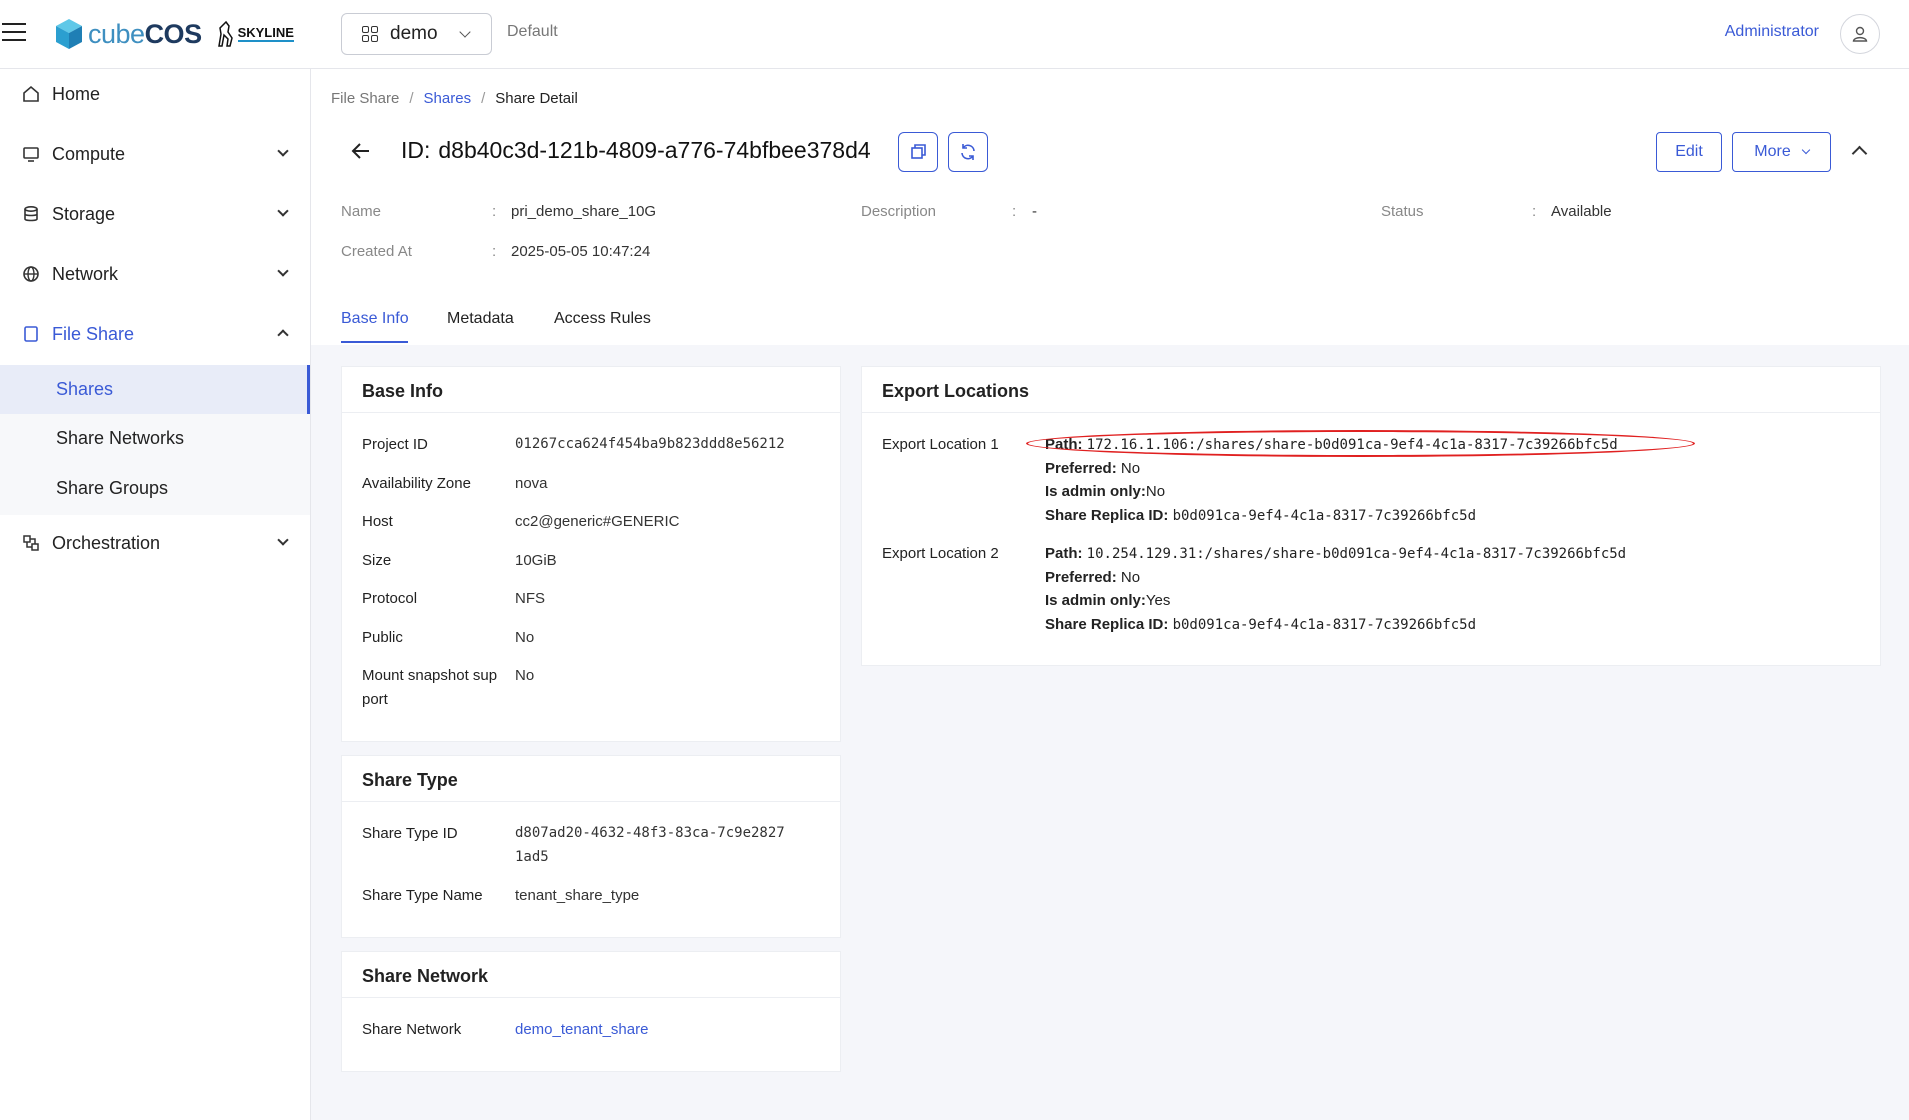 The width and height of the screenshot is (1909, 1120). Describe the element at coordinates (225, 33) in the screenshot. I see `skyline-mark-icon` at that location.